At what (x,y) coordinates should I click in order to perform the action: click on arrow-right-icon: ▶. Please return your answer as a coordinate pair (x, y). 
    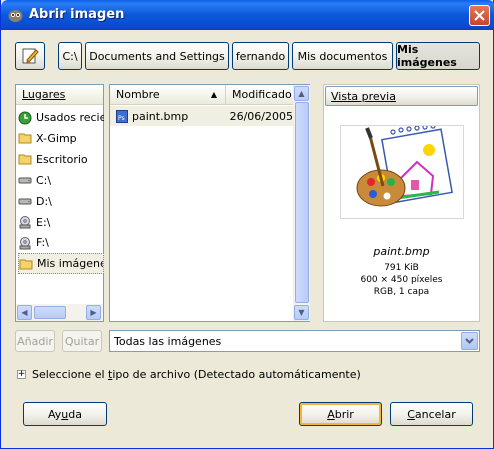
    Looking at the image, I should click on (93, 312).